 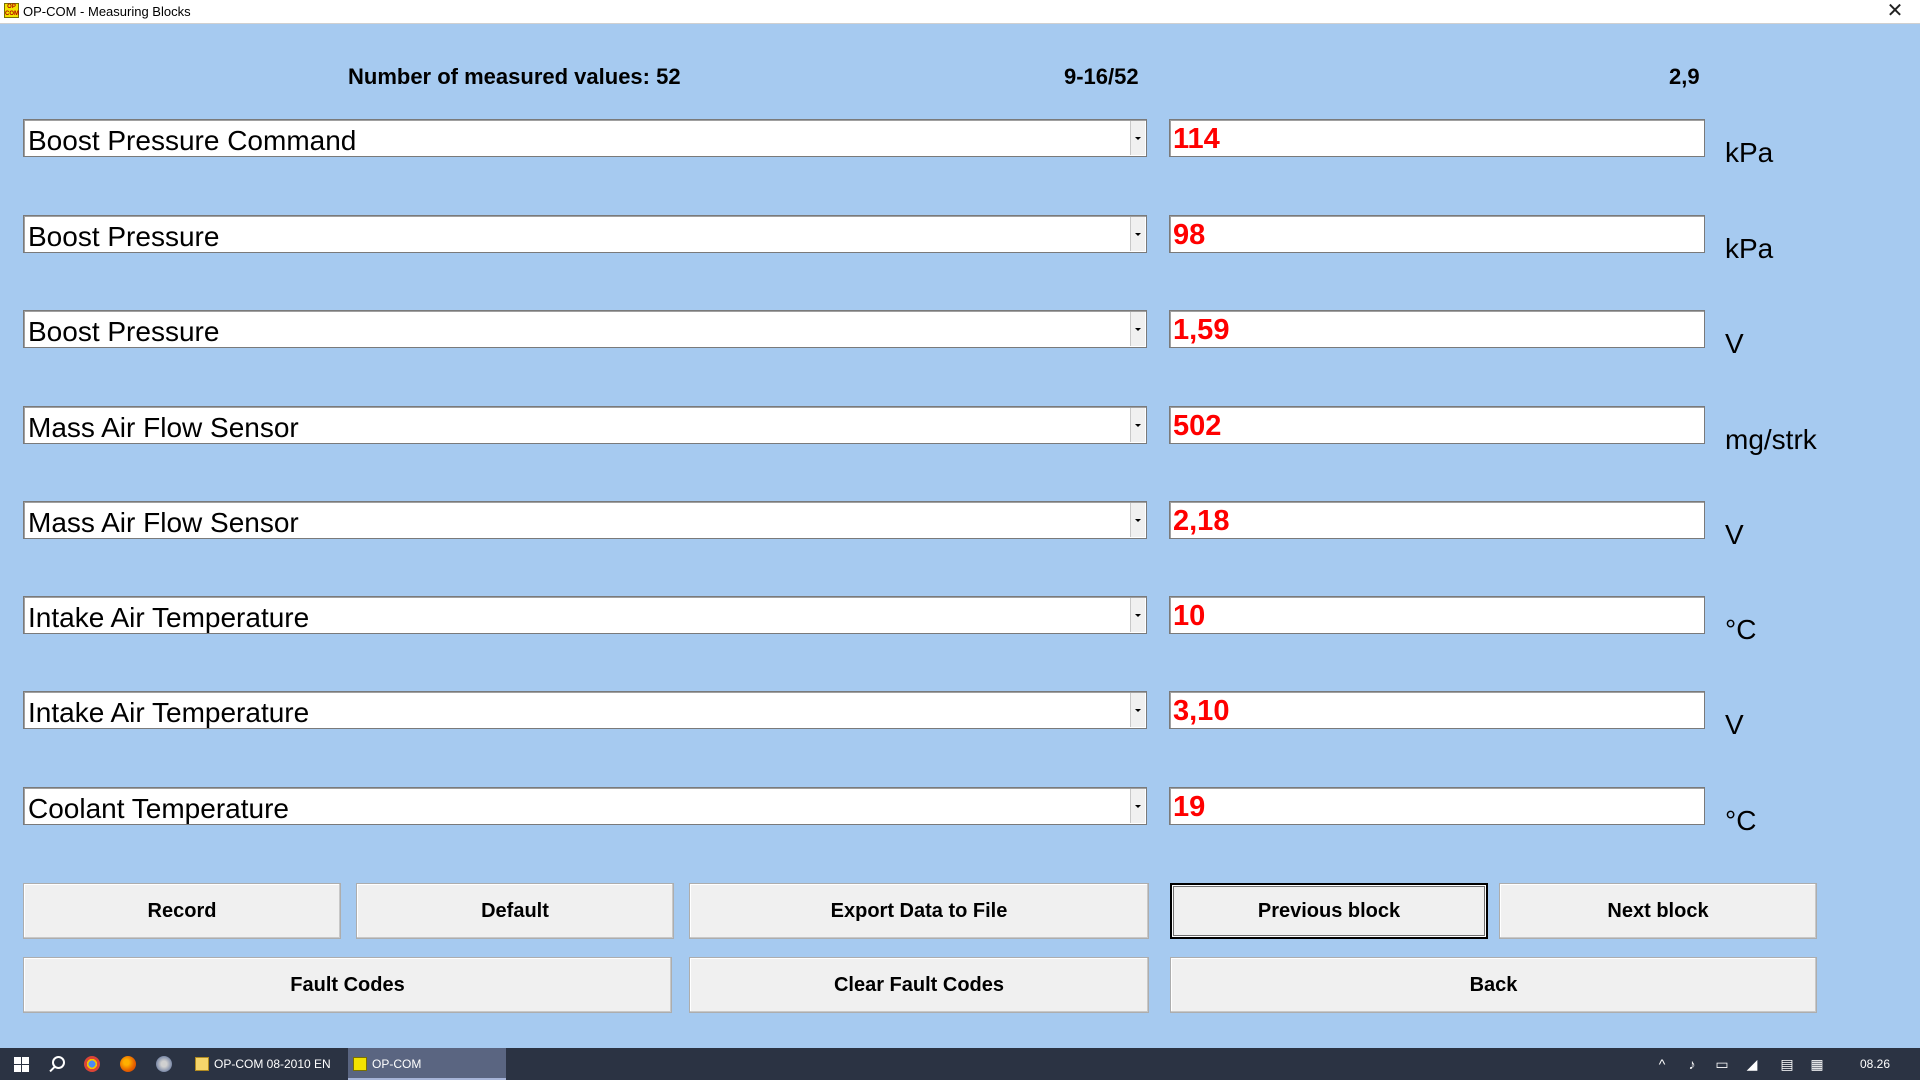 What do you see at coordinates (1771, 439) in the screenshot?
I see `unit-label: mg/strk` at bounding box center [1771, 439].